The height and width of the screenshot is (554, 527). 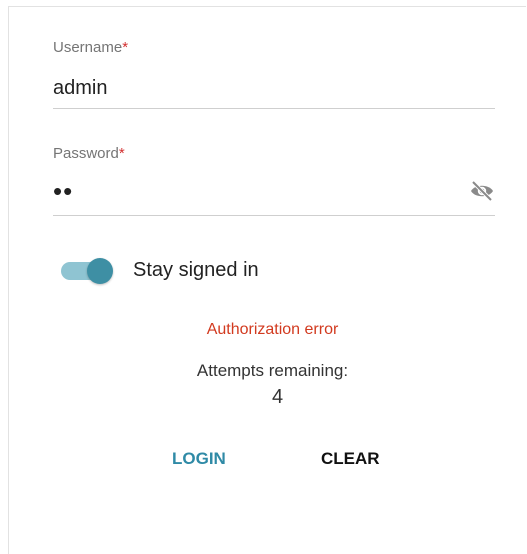 What do you see at coordinates (277, 397) in the screenshot?
I see `attempts-remaining-value: 4` at bounding box center [277, 397].